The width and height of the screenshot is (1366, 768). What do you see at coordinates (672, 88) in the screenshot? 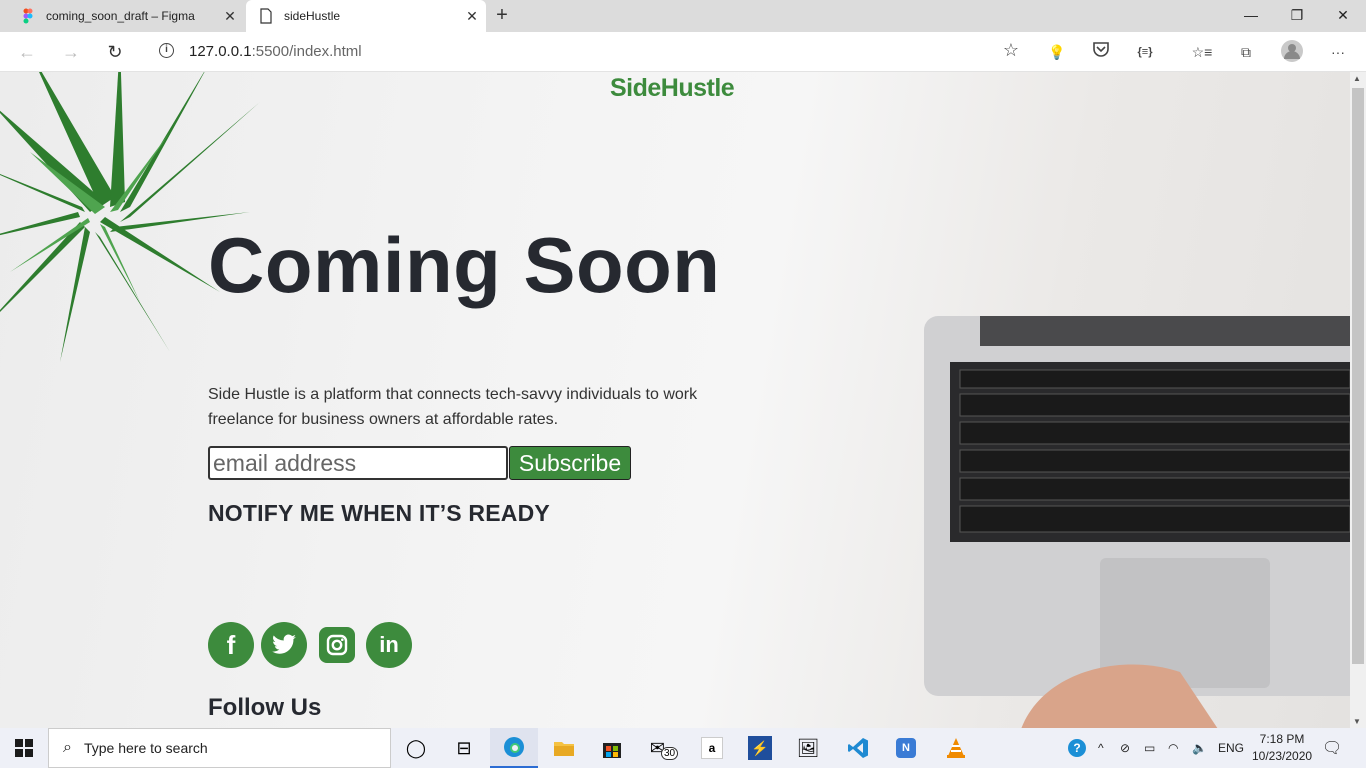
I see `sidehustle-logo: SideHustle` at bounding box center [672, 88].